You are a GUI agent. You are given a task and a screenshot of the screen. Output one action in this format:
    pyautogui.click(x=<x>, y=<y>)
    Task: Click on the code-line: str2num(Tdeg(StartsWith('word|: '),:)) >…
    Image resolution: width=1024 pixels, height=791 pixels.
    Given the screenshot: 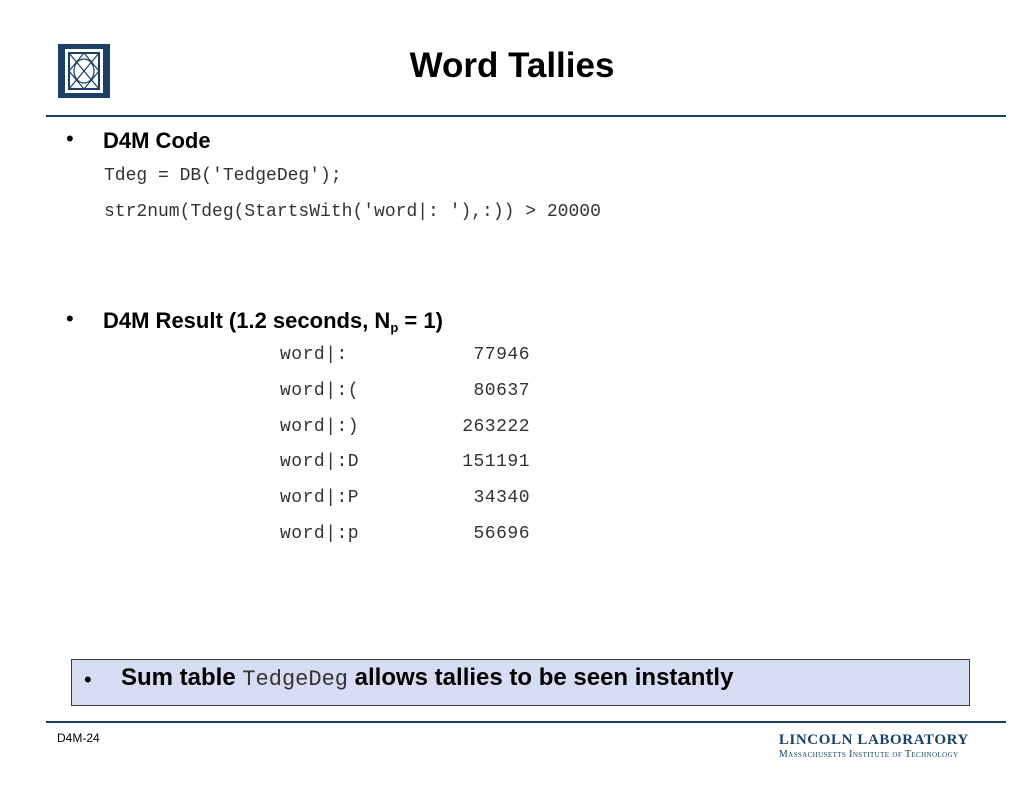 What is the action you would take?
    pyautogui.click(x=352, y=212)
    